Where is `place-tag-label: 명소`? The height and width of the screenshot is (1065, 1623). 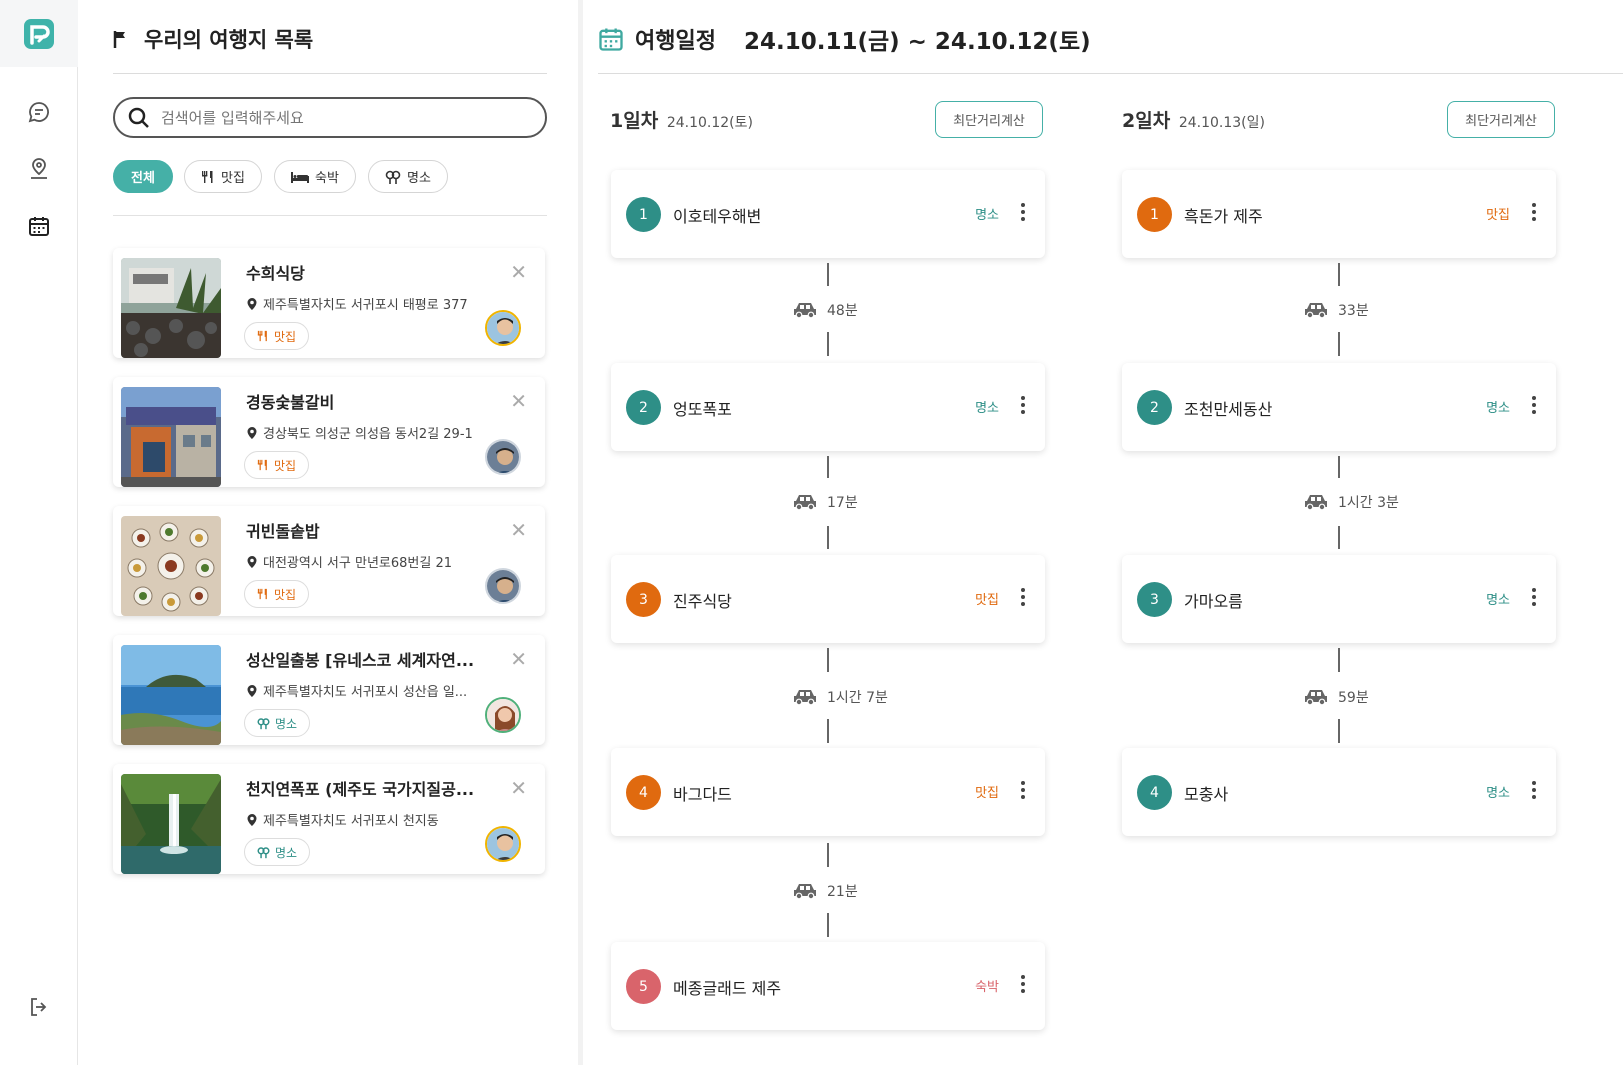
place-tag-label: 명소 is located at coordinates (286, 852).